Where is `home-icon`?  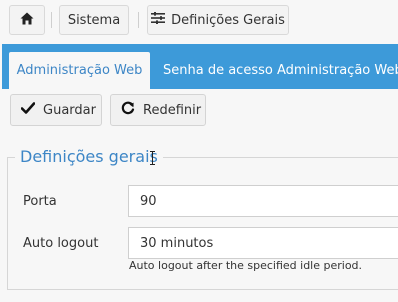 home-icon is located at coordinates (27, 20).